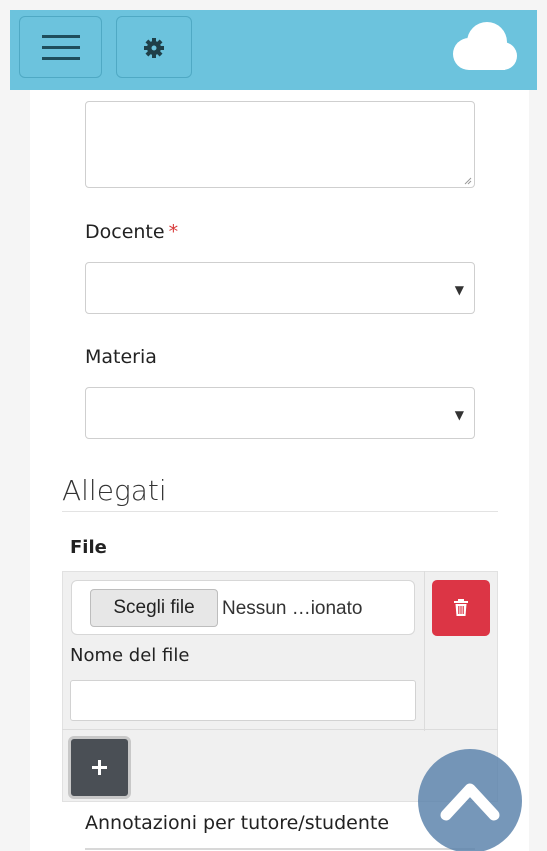 Image resolution: width=547 pixels, height=851 pixels. I want to click on delete-attachment-button, so click(461, 608).